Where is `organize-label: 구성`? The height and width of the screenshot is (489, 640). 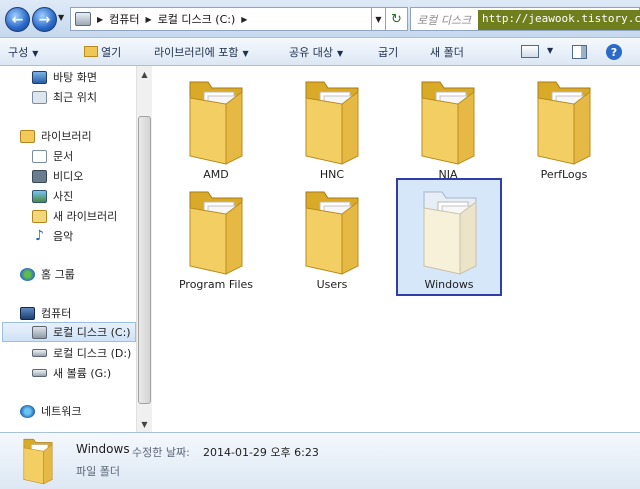 organize-label: 구성 is located at coordinates (18, 52).